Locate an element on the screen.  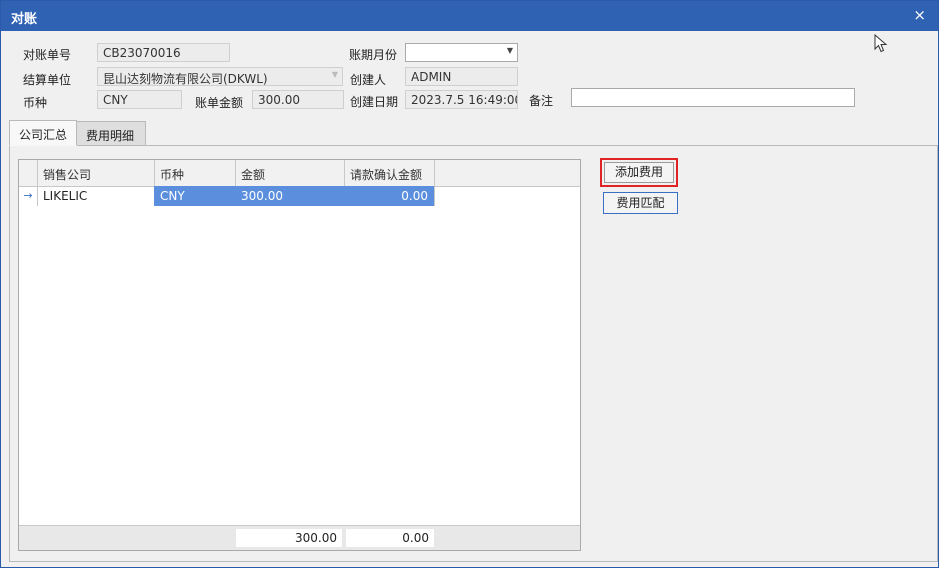
grid-footer: 300.00 0.00 is located at coordinates (299, 537).